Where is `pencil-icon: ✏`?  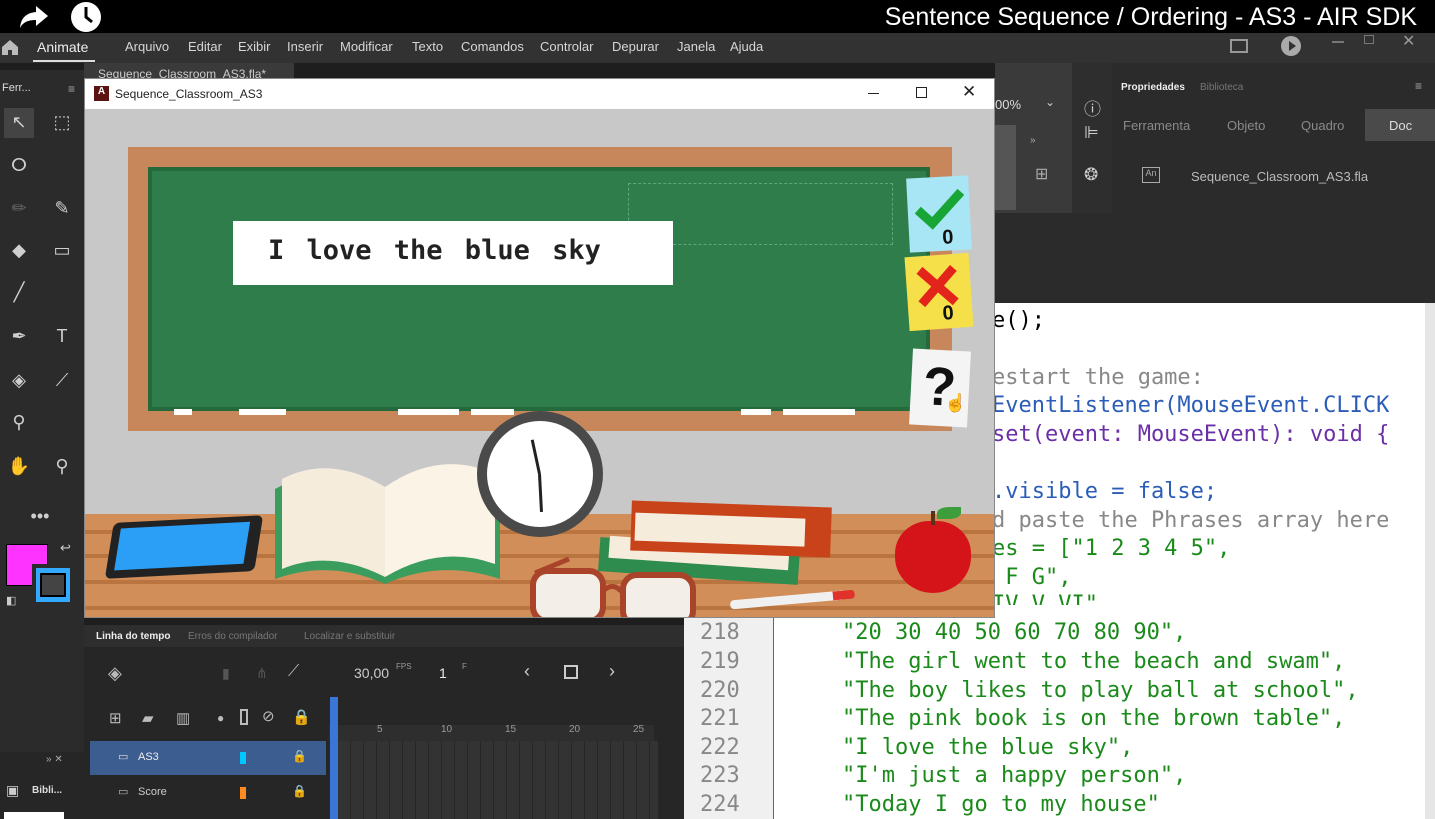 pencil-icon: ✏ is located at coordinates (19, 208).